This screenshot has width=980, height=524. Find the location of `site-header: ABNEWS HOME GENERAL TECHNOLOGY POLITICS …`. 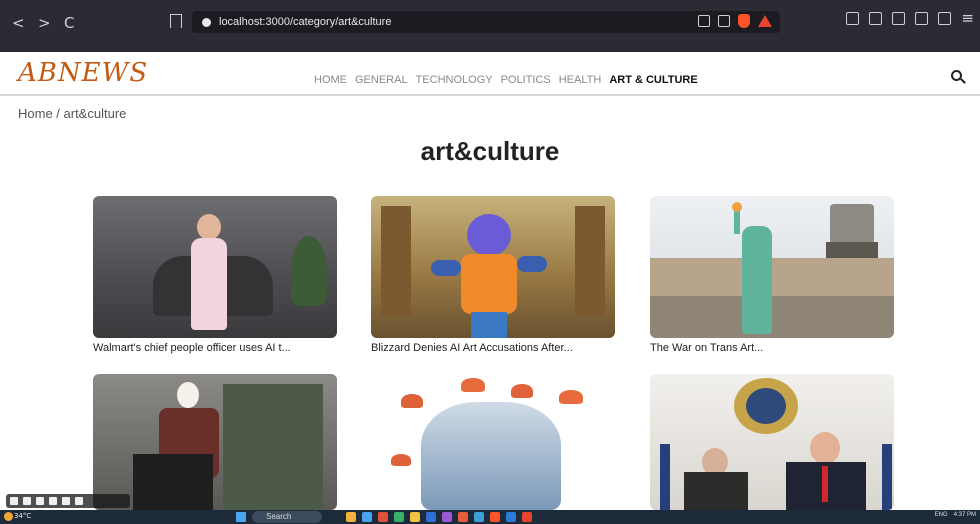

site-header: ABNEWS HOME GENERAL TECHNOLOGY POLITICS … is located at coordinates (490, 74).